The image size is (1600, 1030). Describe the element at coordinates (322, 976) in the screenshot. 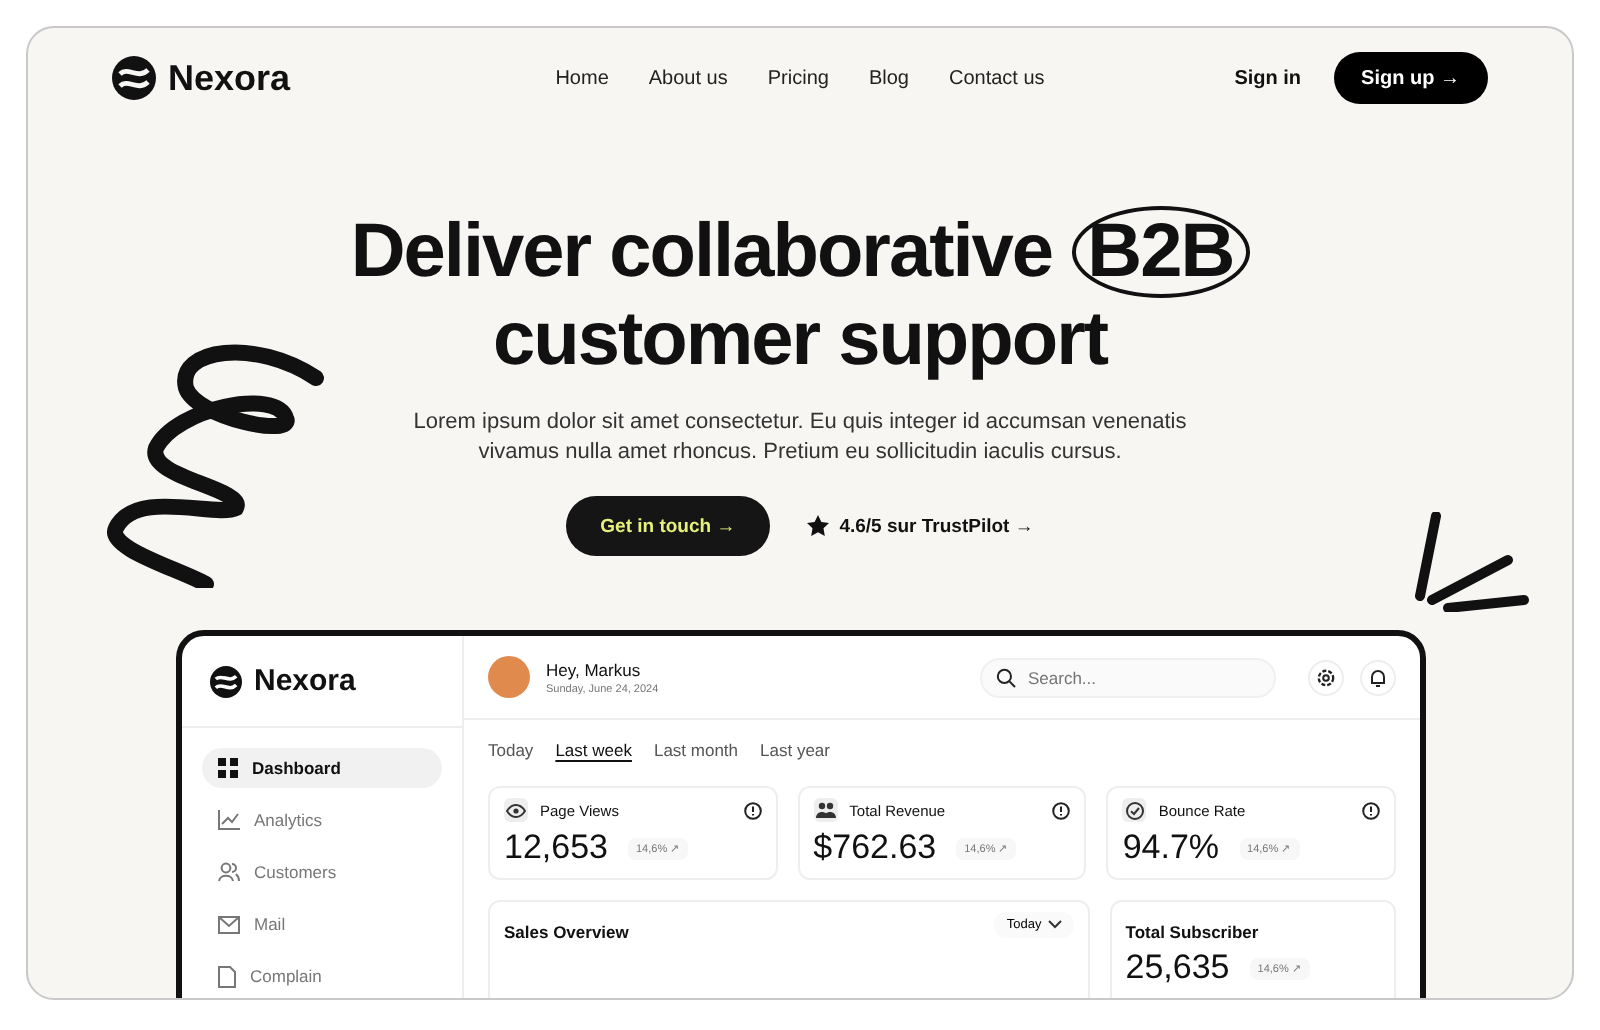

I see `sidebar-item: Complain` at that location.